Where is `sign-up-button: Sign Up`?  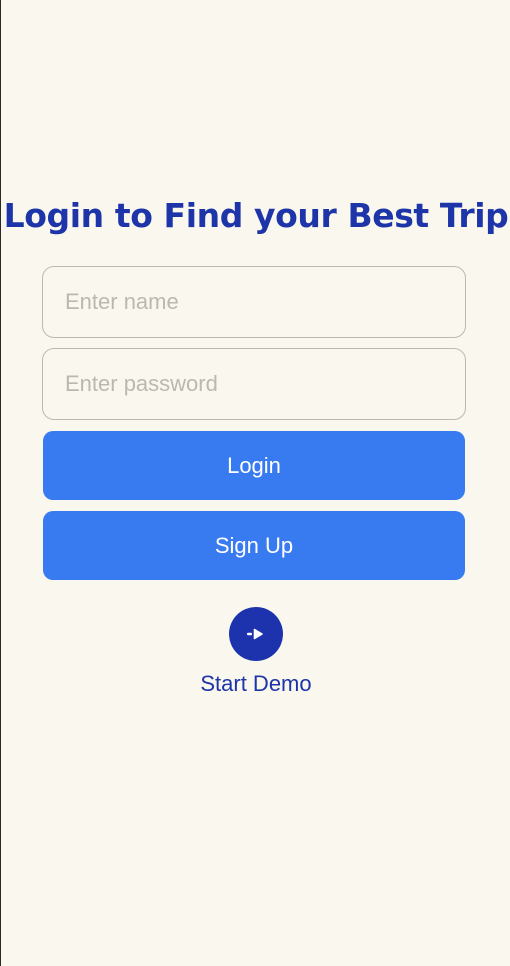
sign-up-button: Sign Up is located at coordinates (254, 545).